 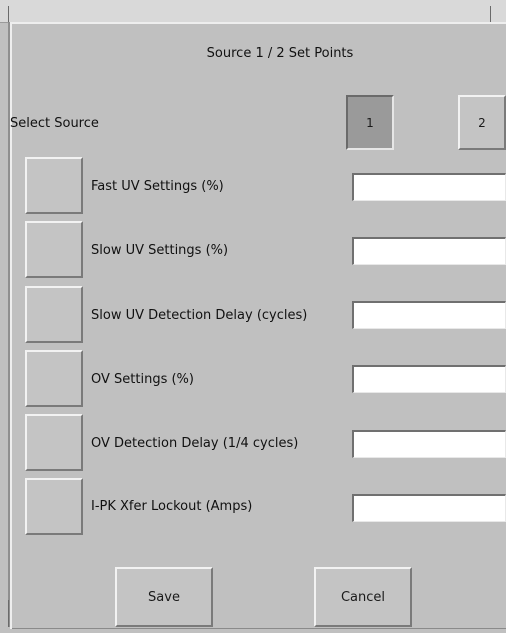 What do you see at coordinates (253, 11) in the screenshot?
I see `window-top-bar` at bounding box center [253, 11].